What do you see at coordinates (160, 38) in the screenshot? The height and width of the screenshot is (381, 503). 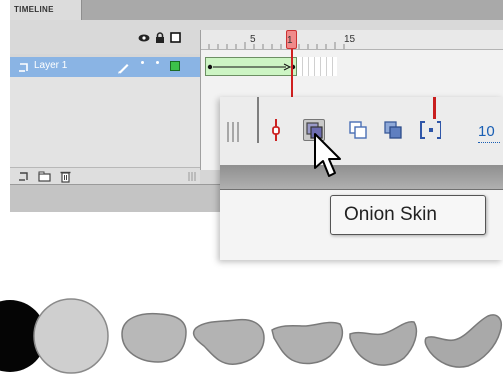 I see `lock-icon` at bounding box center [160, 38].